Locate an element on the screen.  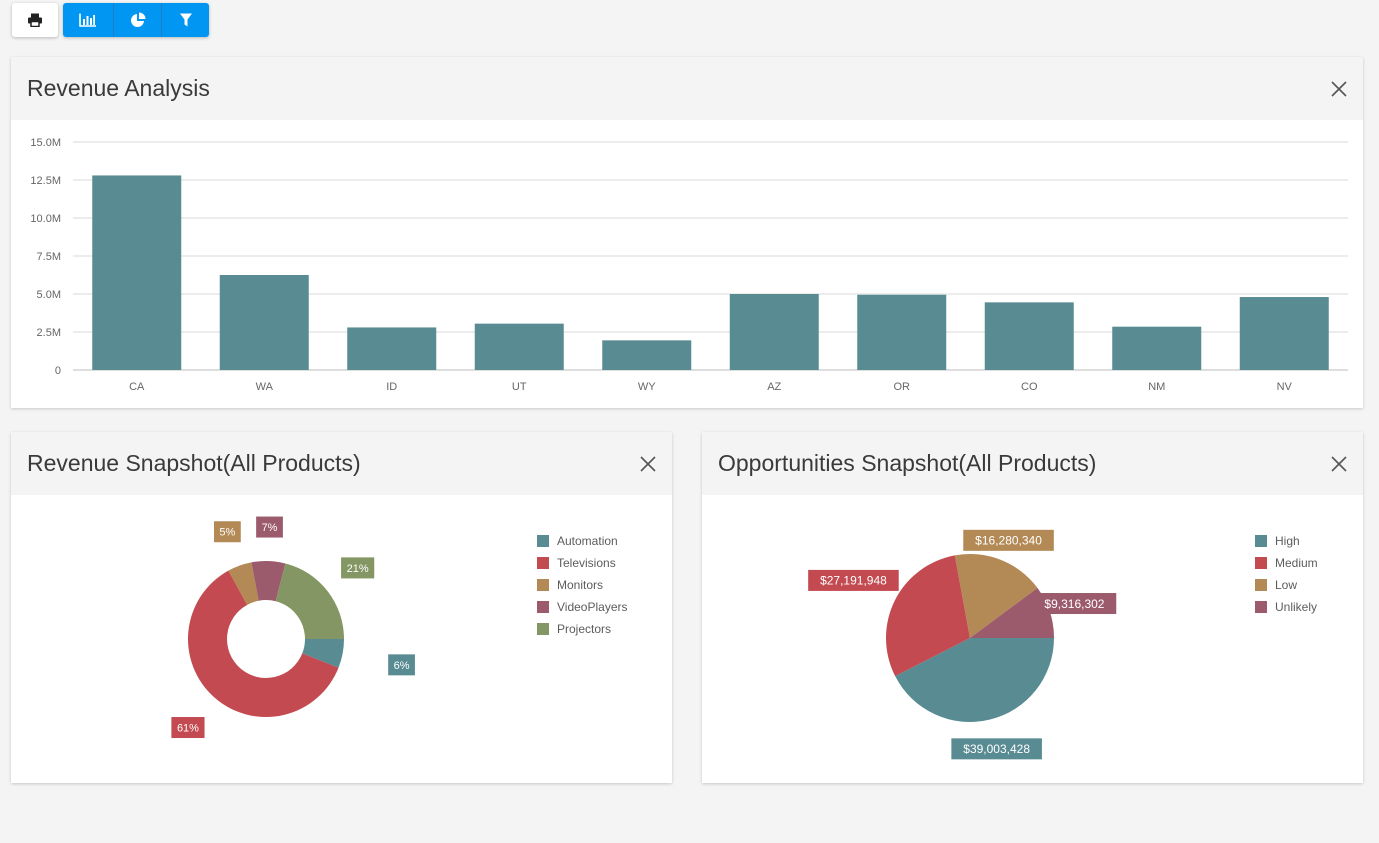
bar-chart-icon is located at coordinates (87, 20).